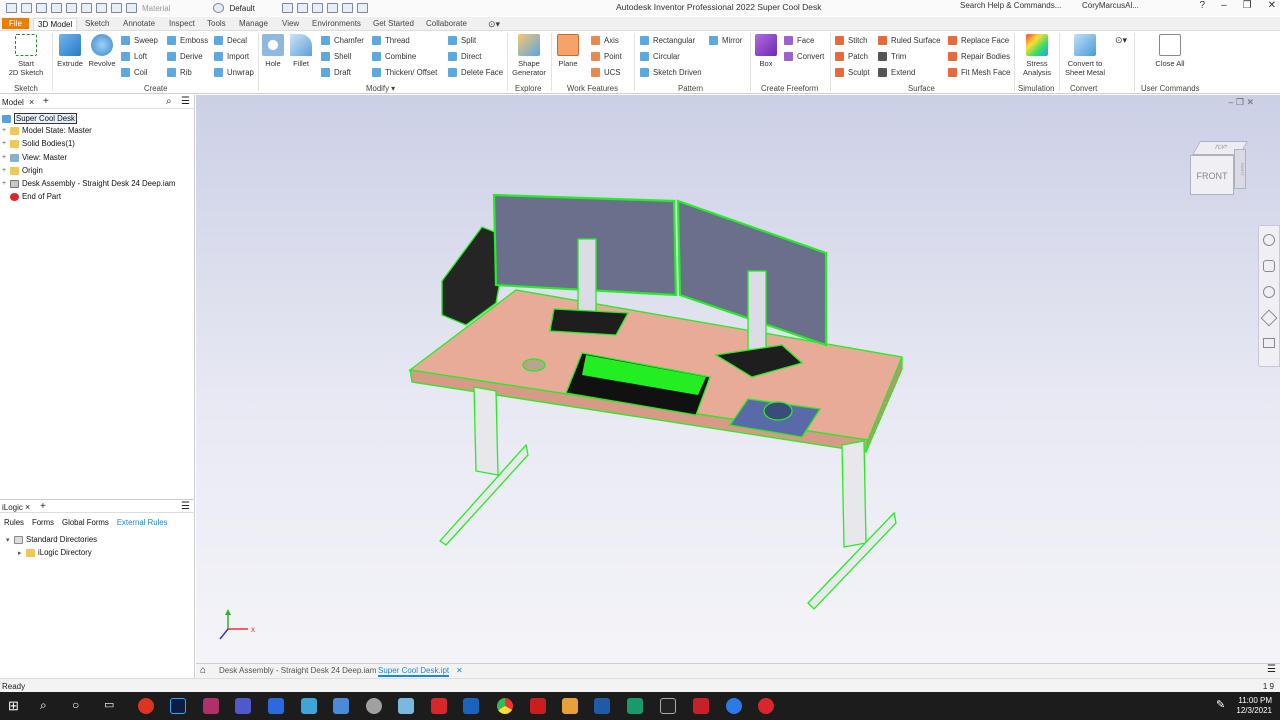 The width and height of the screenshot is (1280, 720). Describe the element at coordinates (216, 23) in the screenshot. I see `tab-tools: Tools` at that location.